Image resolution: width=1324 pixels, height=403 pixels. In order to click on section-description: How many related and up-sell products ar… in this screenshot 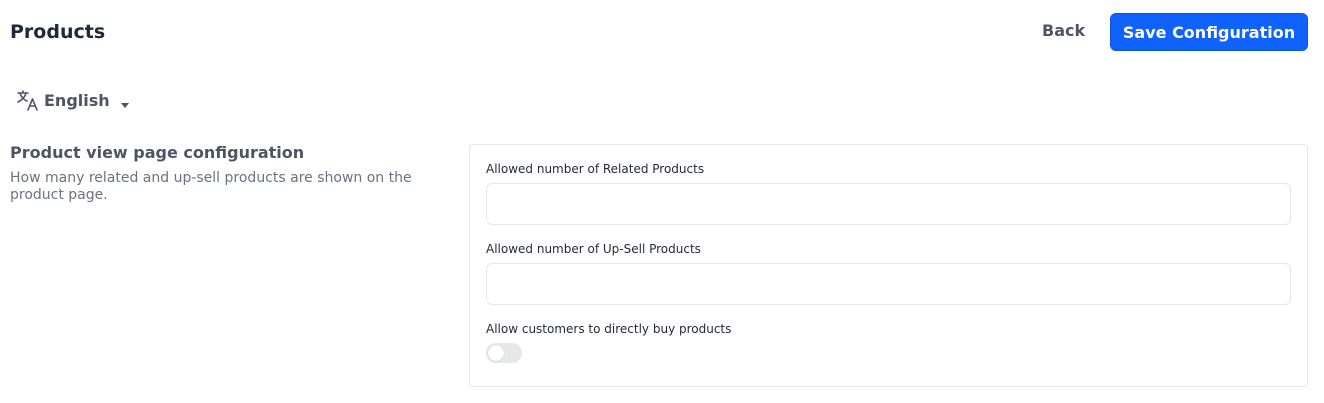, I will do `click(211, 186)`.